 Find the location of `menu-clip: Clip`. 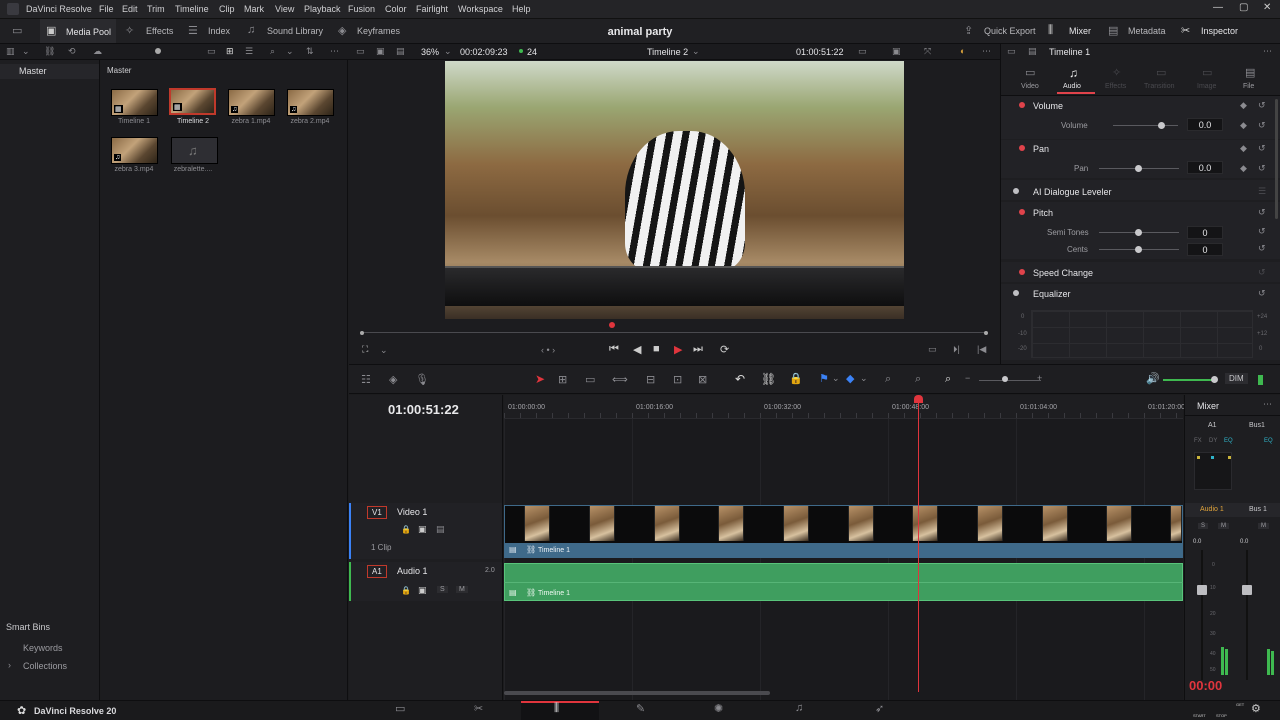

menu-clip: Clip is located at coordinates (227, 9).